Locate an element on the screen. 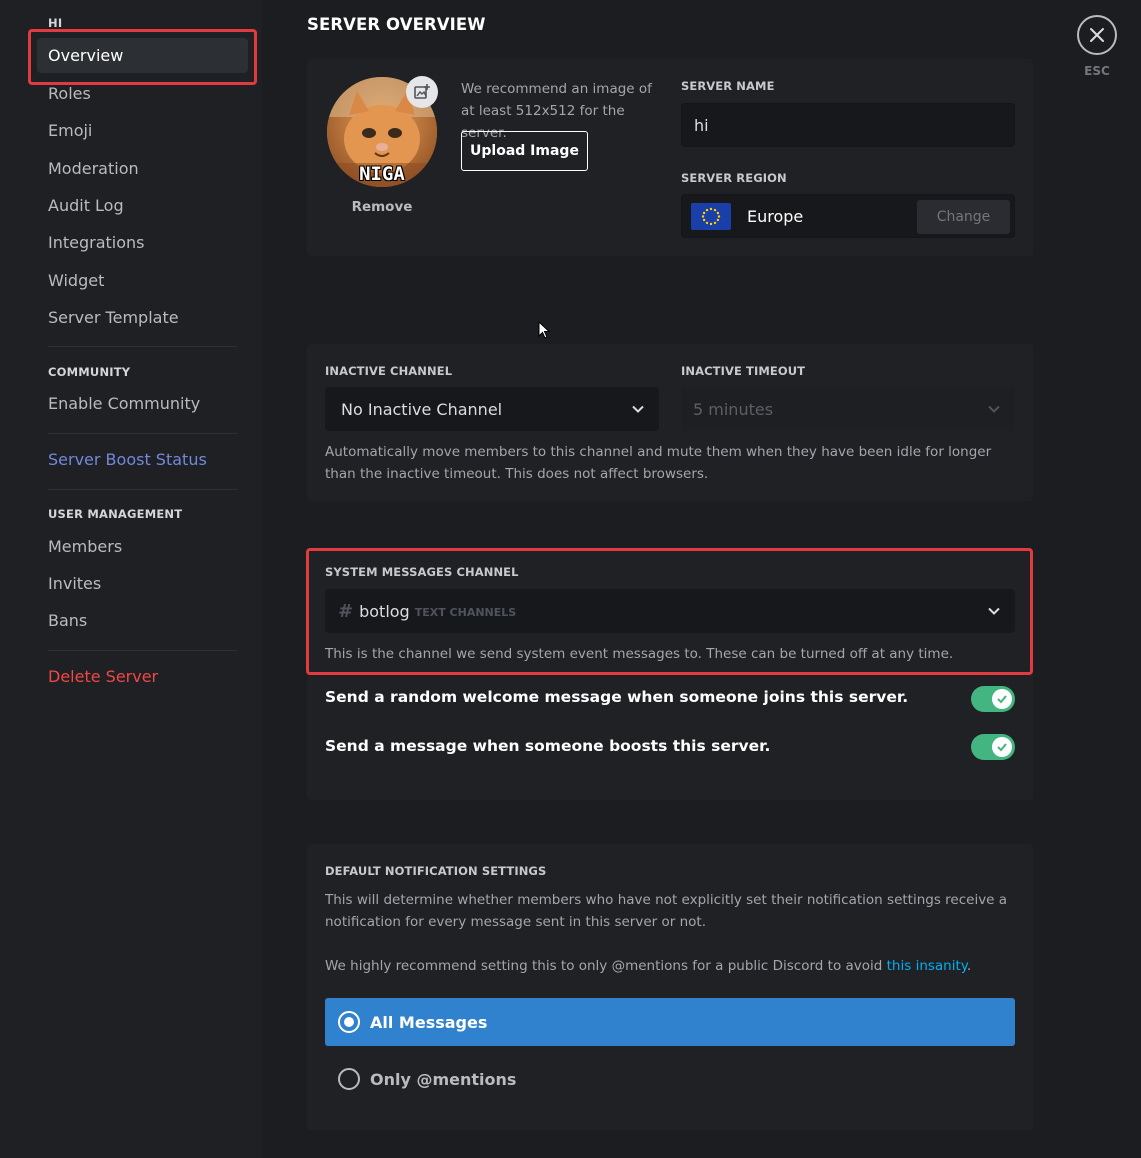  radio-all-messages: All Messages is located at coordinates (670, 1022).